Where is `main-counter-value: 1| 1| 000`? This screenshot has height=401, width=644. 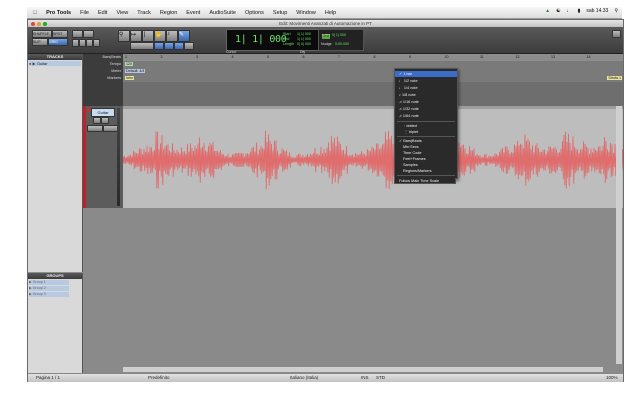 main-counter-value: 1| 1| 000 is located at coordinates (261, 39).